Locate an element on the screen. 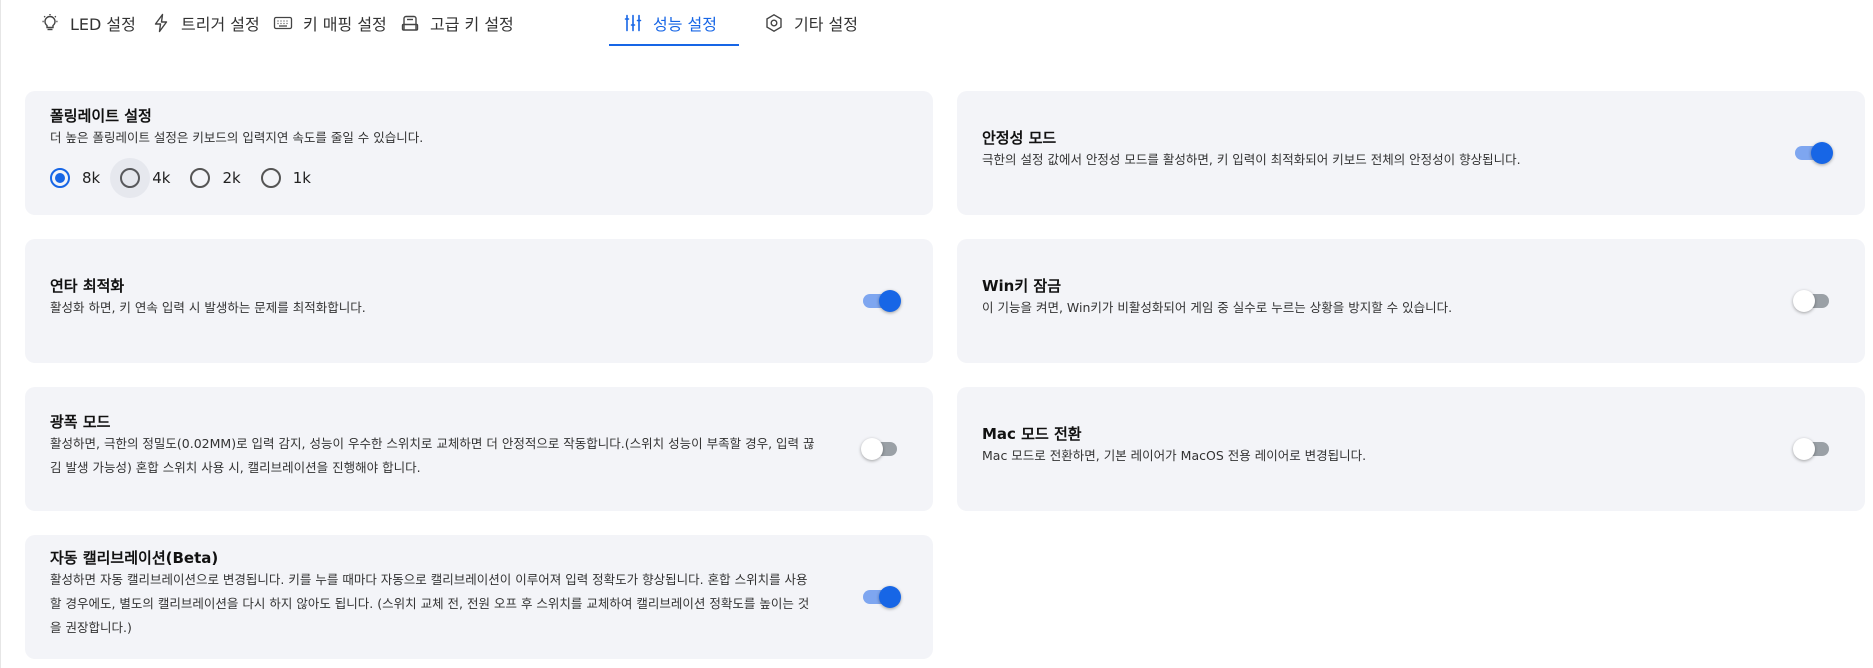 This screenshot has height=668, width=1873. stability-mode-toggle is located at coordinates (1813, 153).